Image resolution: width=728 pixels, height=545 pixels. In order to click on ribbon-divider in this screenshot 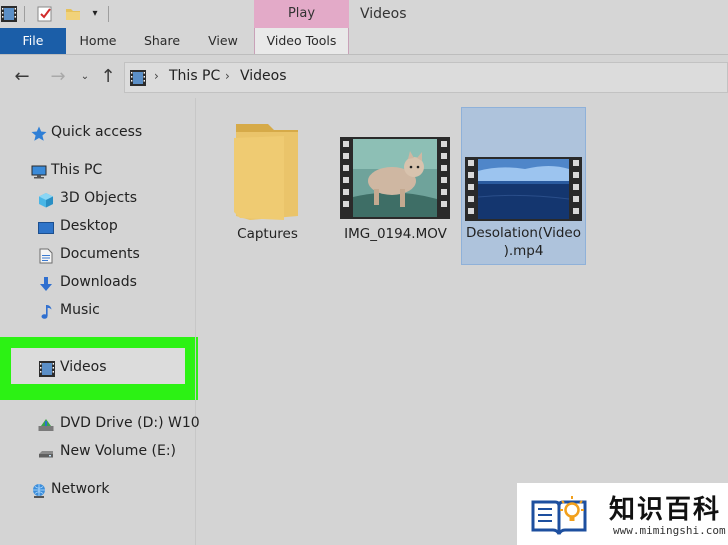, I will do `click(364, 54)`.